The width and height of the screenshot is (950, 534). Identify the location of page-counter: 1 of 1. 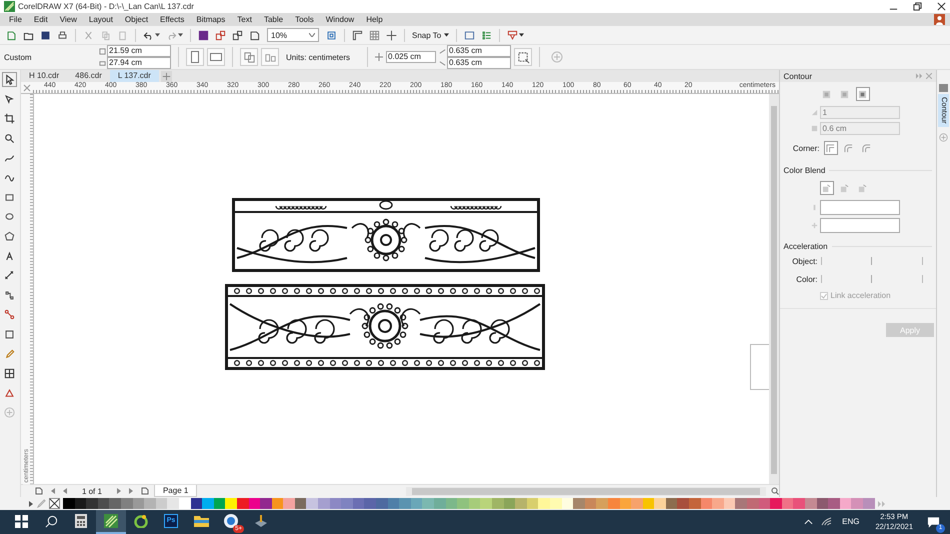
(91, 491).